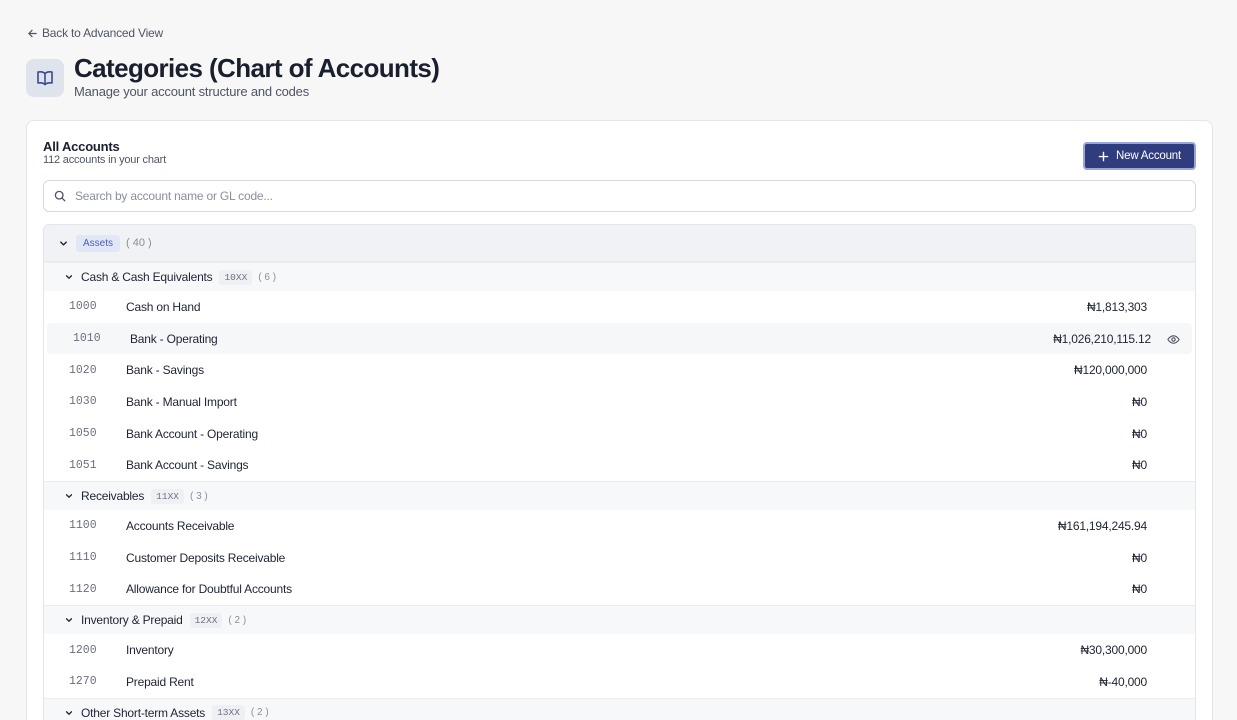  Describe the element at coordinates (619, 307) in the screenshot. I see `account-row: 1000 Cash on Hand ₦1,813,303` at that location.